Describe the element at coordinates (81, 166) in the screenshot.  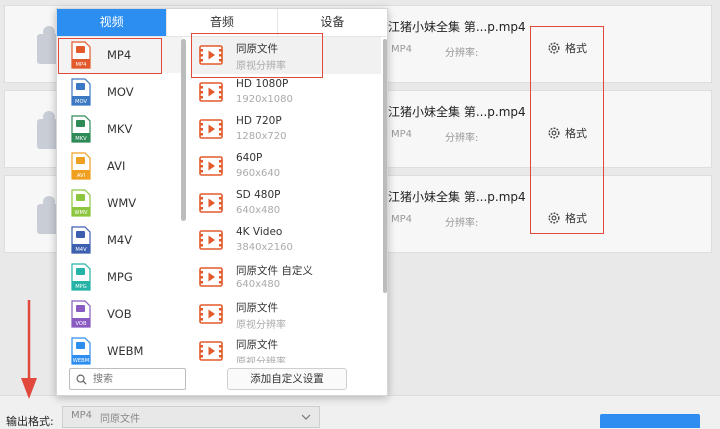
I see `file-format-icon: AVI` at that location.